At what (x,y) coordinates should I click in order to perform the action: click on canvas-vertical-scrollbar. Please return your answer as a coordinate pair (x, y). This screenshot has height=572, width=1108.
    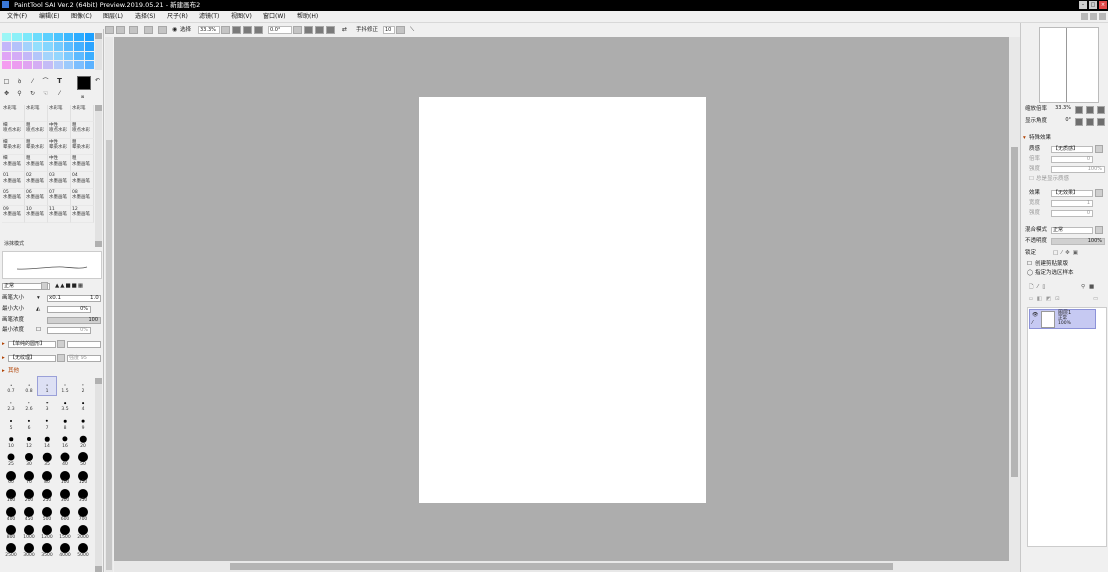
    Looking at the image, I should click on (1014, 304).